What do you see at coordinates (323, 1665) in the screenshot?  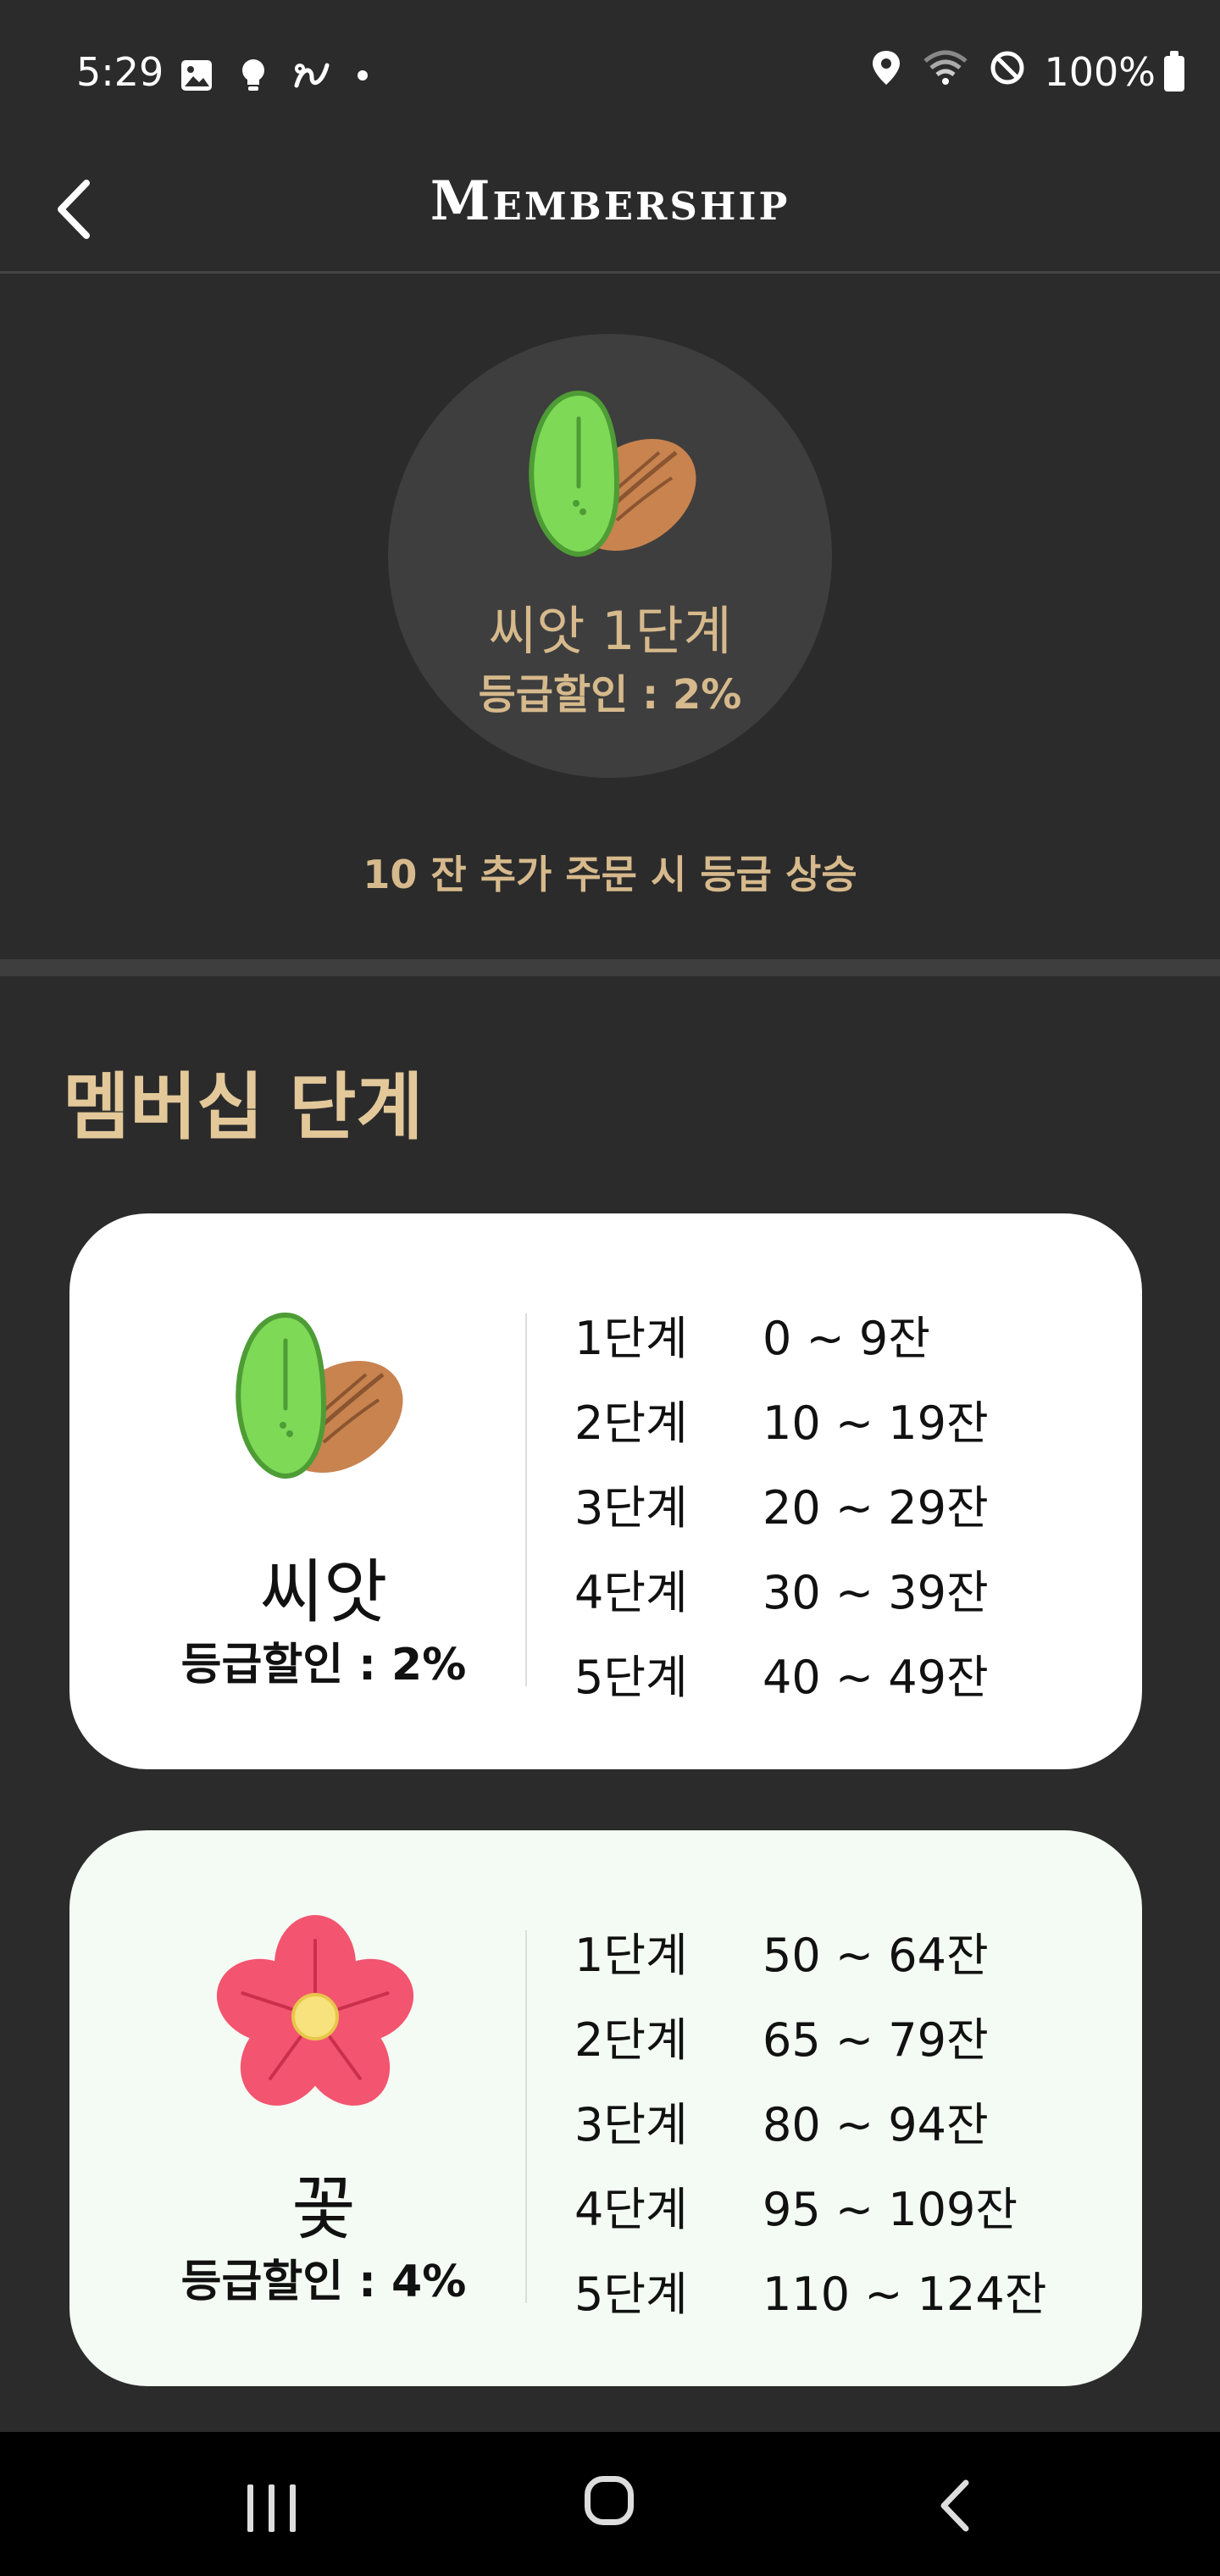 I see `tier-discount: 등급할인 : 2%` at bounding box center [323, 1665].